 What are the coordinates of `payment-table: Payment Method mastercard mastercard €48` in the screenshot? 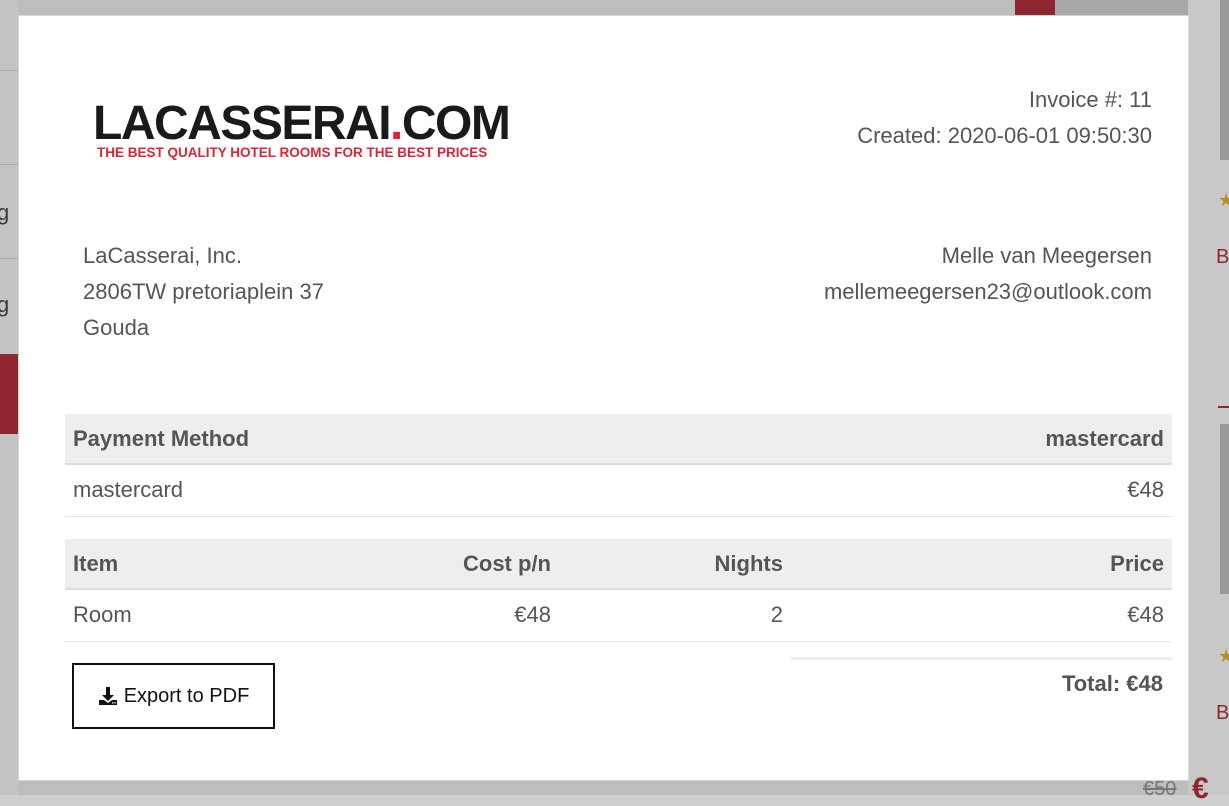 It's located at (618, 465).